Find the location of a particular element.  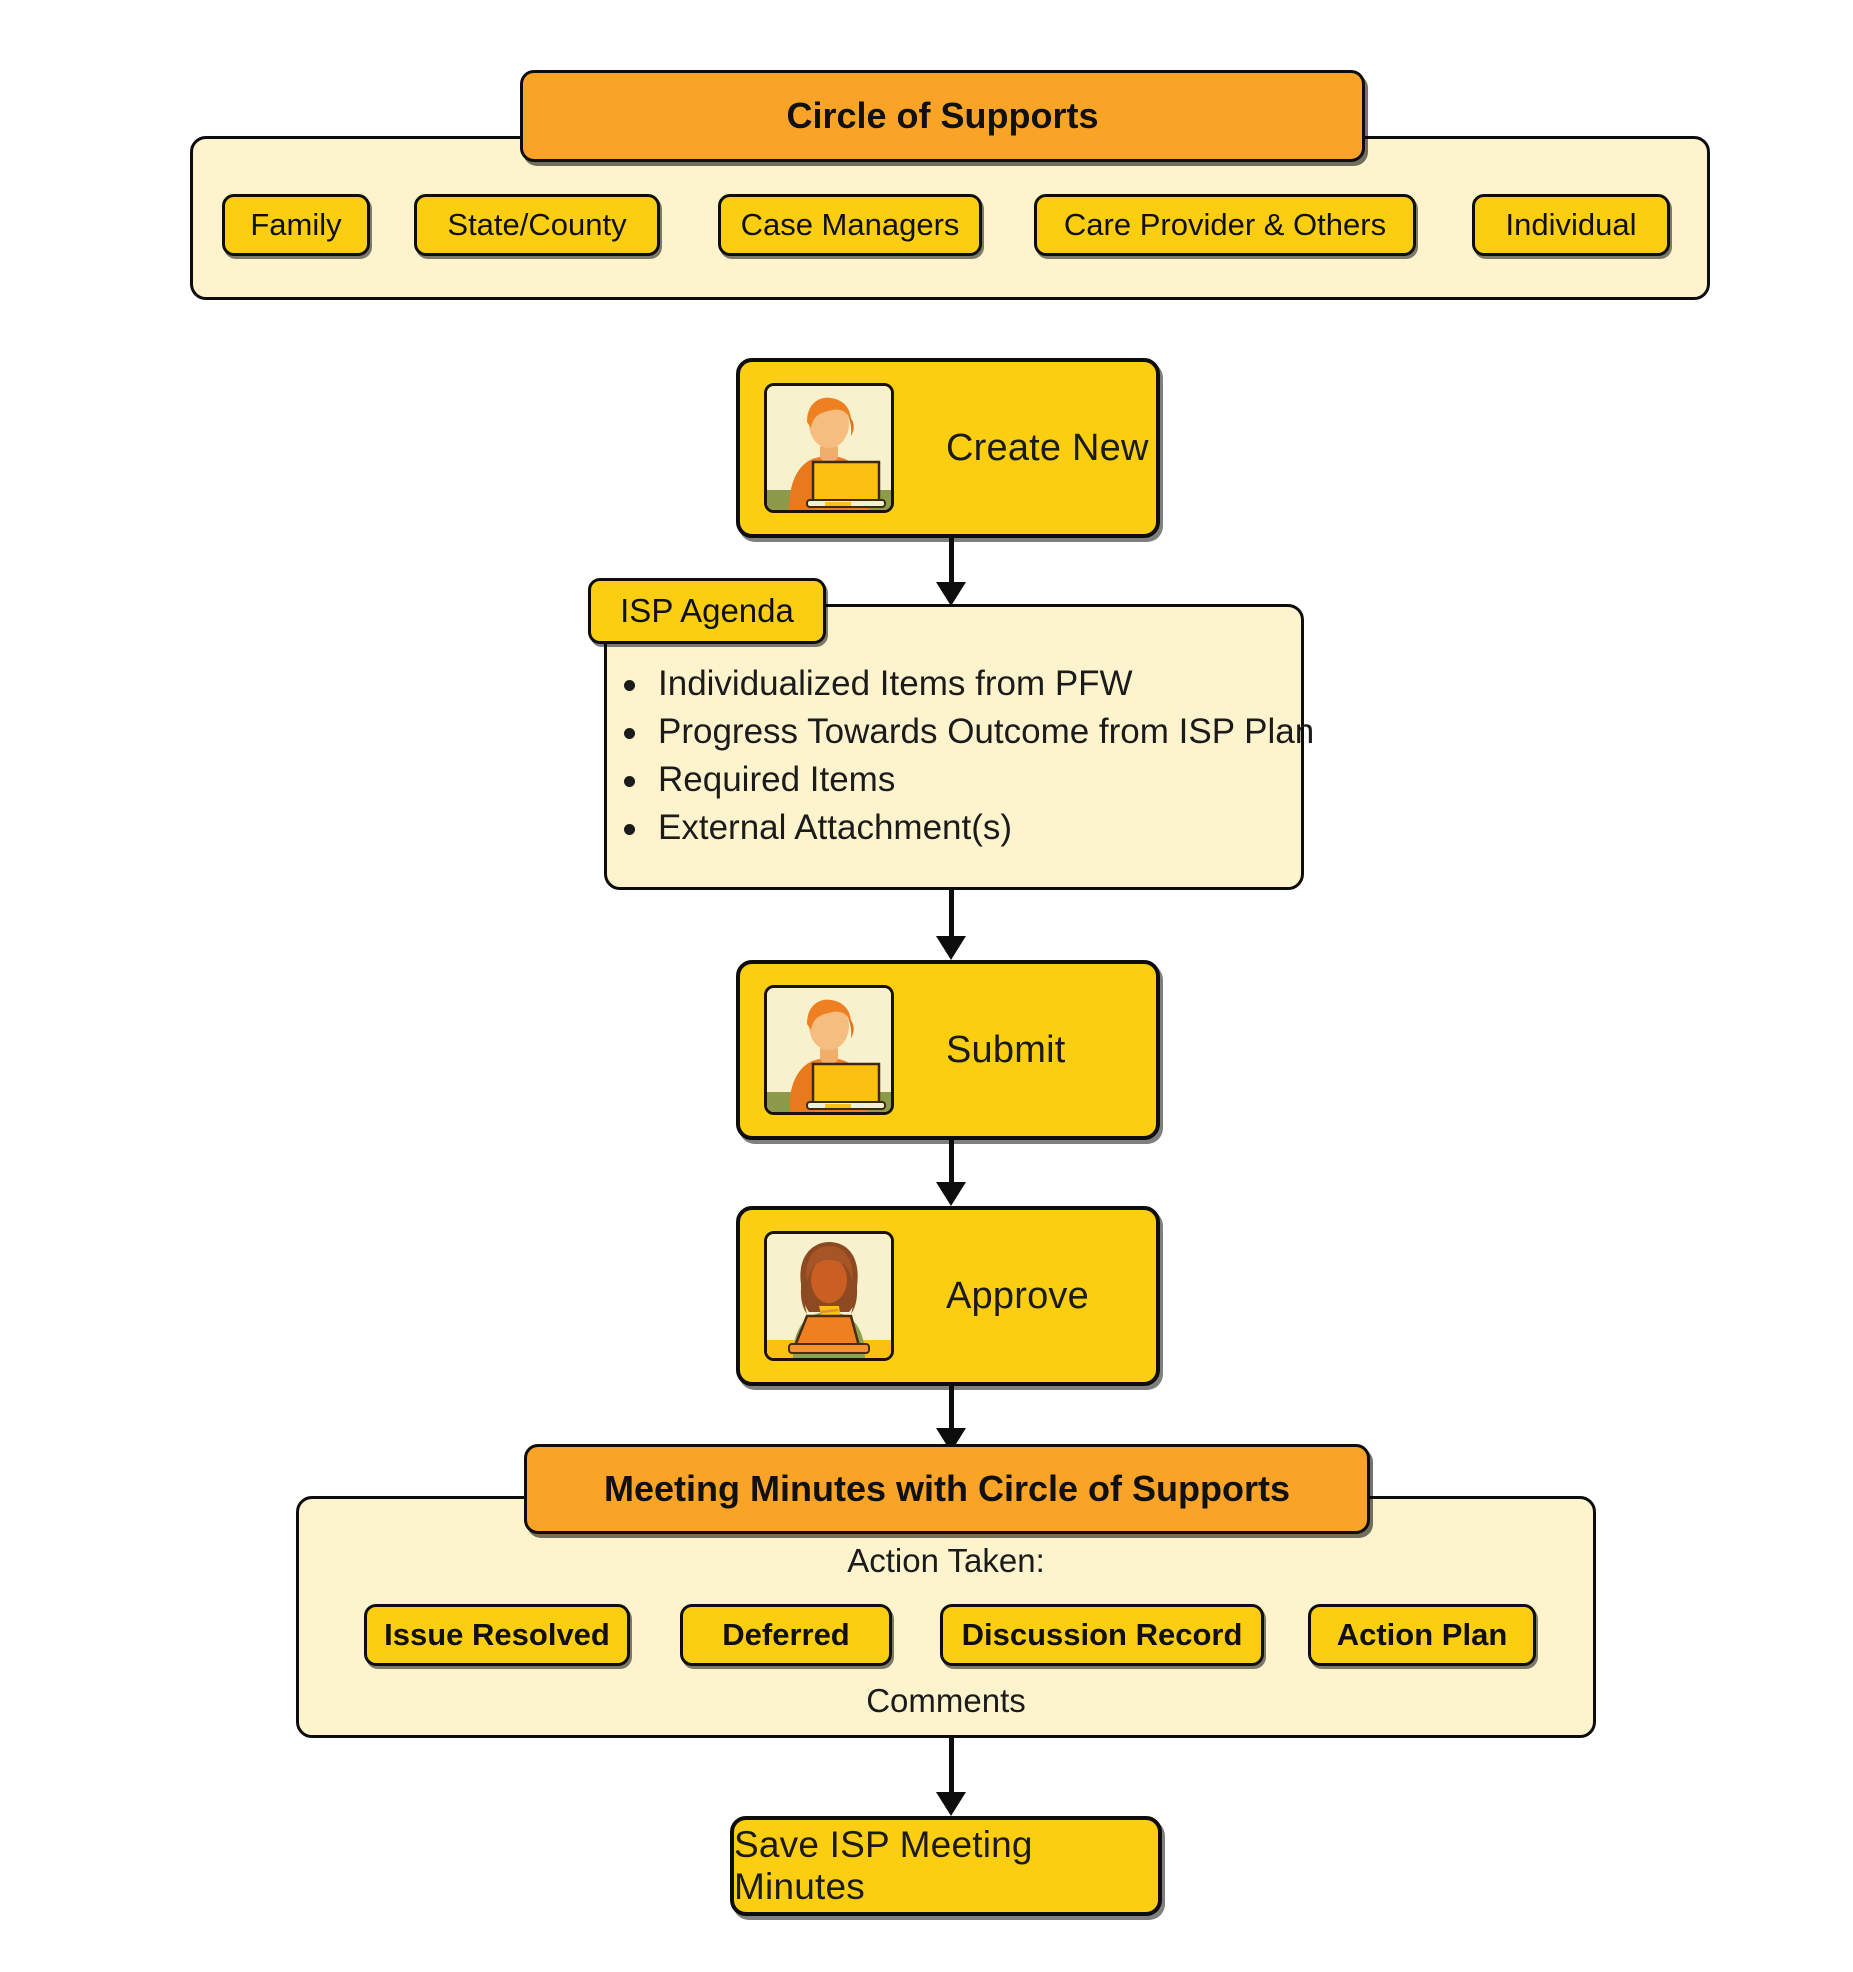

support-member-individual: Individual is located at coordinates (1571, 225).